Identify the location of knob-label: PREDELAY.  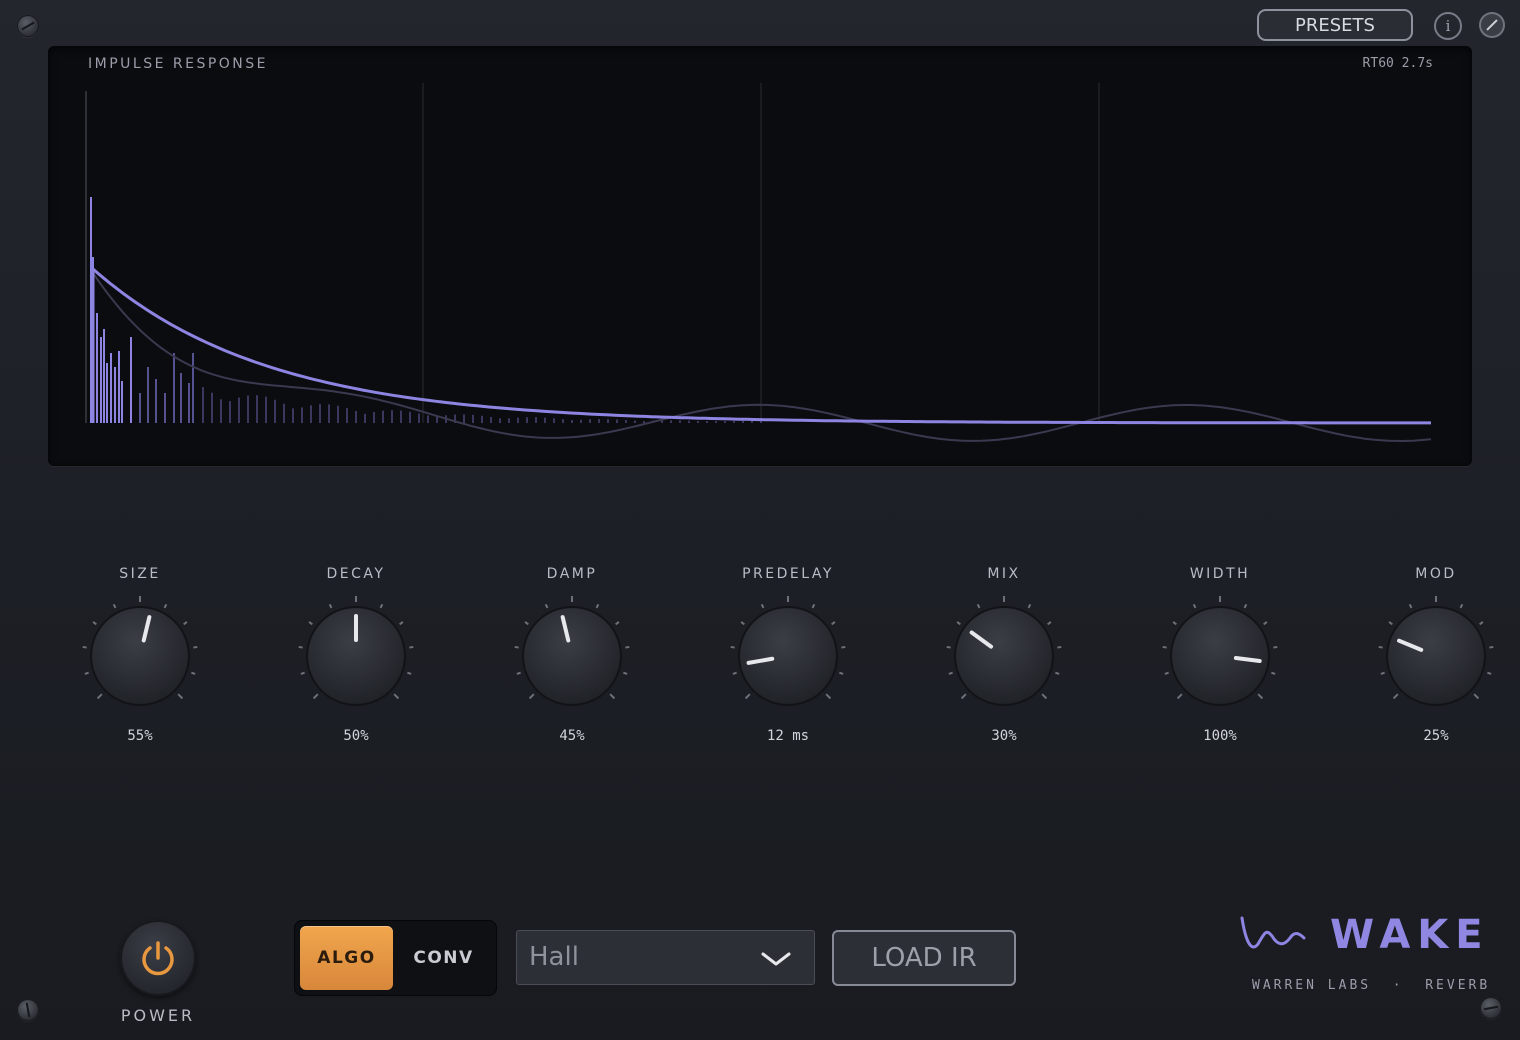
(788, 574).